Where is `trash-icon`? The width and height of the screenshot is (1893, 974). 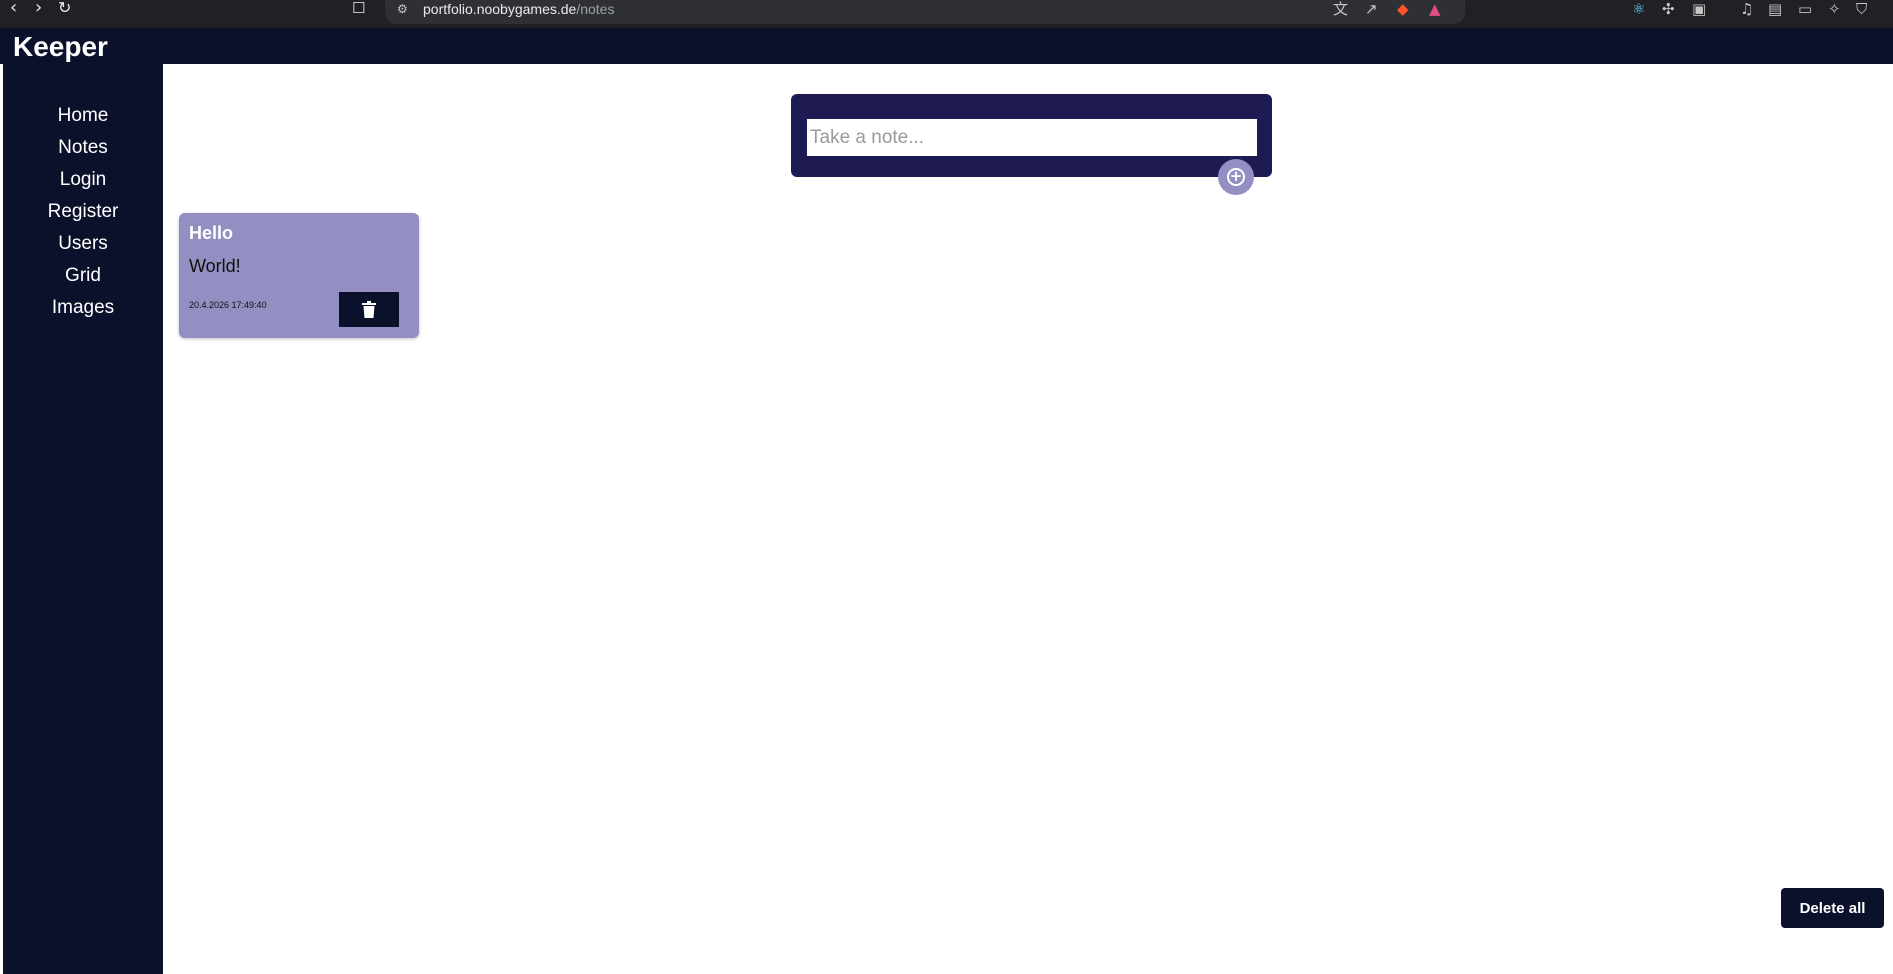 trash-icon is located at coordinates (369, 309).